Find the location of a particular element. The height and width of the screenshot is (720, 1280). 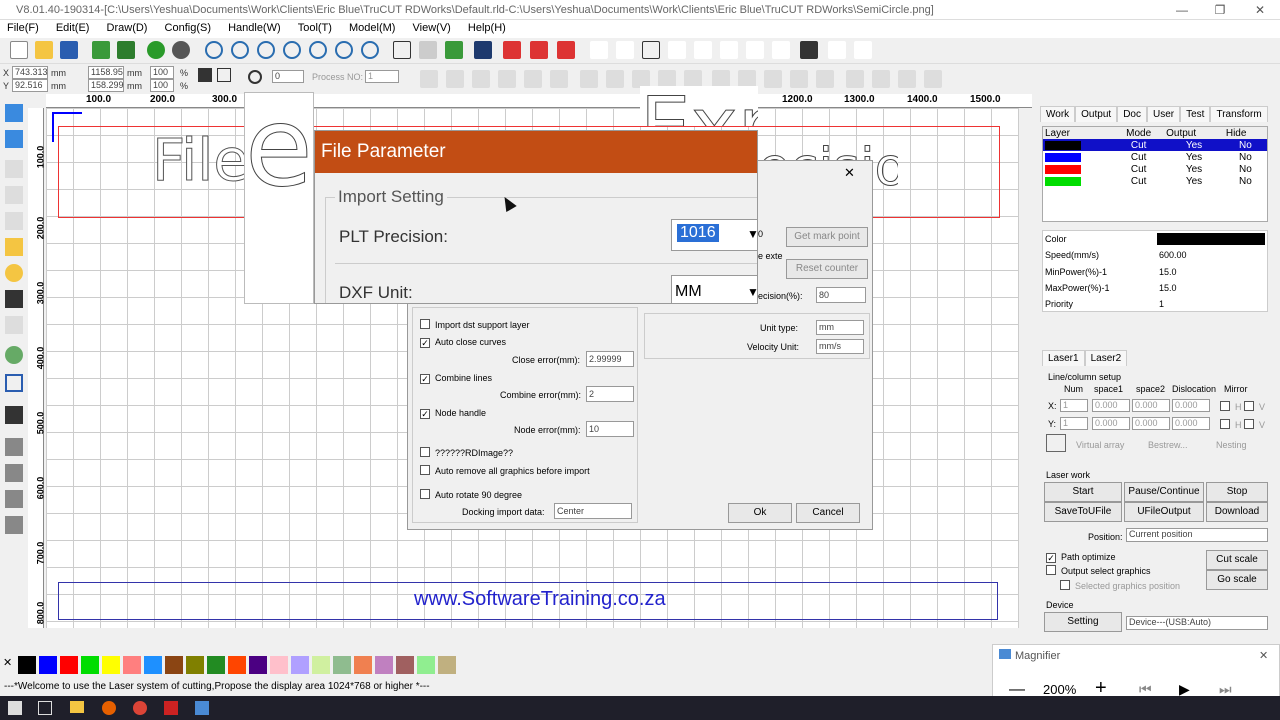

node-error-field: 10 is located at coordinates (610, 429).